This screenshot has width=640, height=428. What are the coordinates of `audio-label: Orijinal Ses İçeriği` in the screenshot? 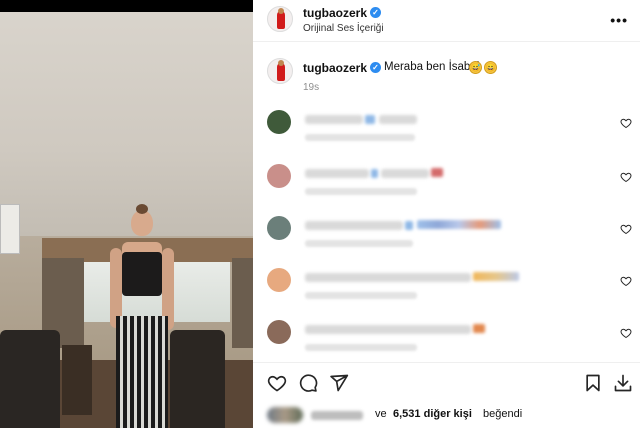 It's located at (343, 28).